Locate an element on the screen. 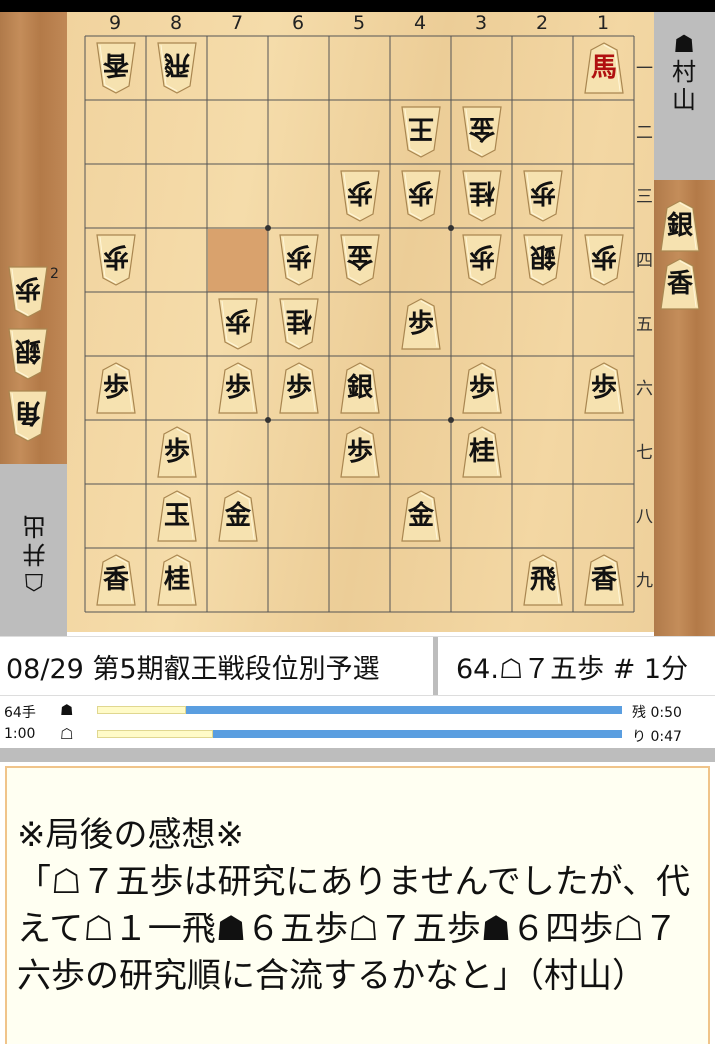 The height and width of the screenshot is (1044, 715). board-piece: 玉 is located at coordinates (177, 516).